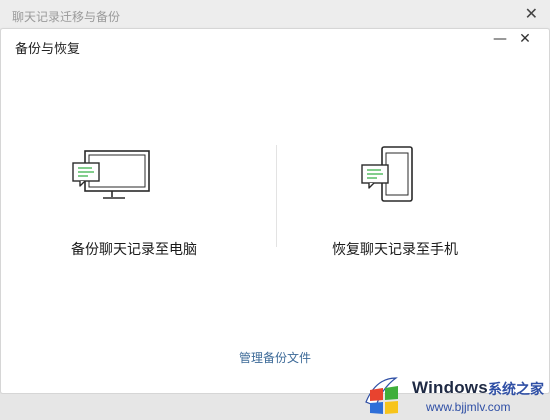  What do you see at coordinates (516, 390) in the screenshot?
I see `watermark-brand-cn: 系统之家` at bounding box center [516, 390].